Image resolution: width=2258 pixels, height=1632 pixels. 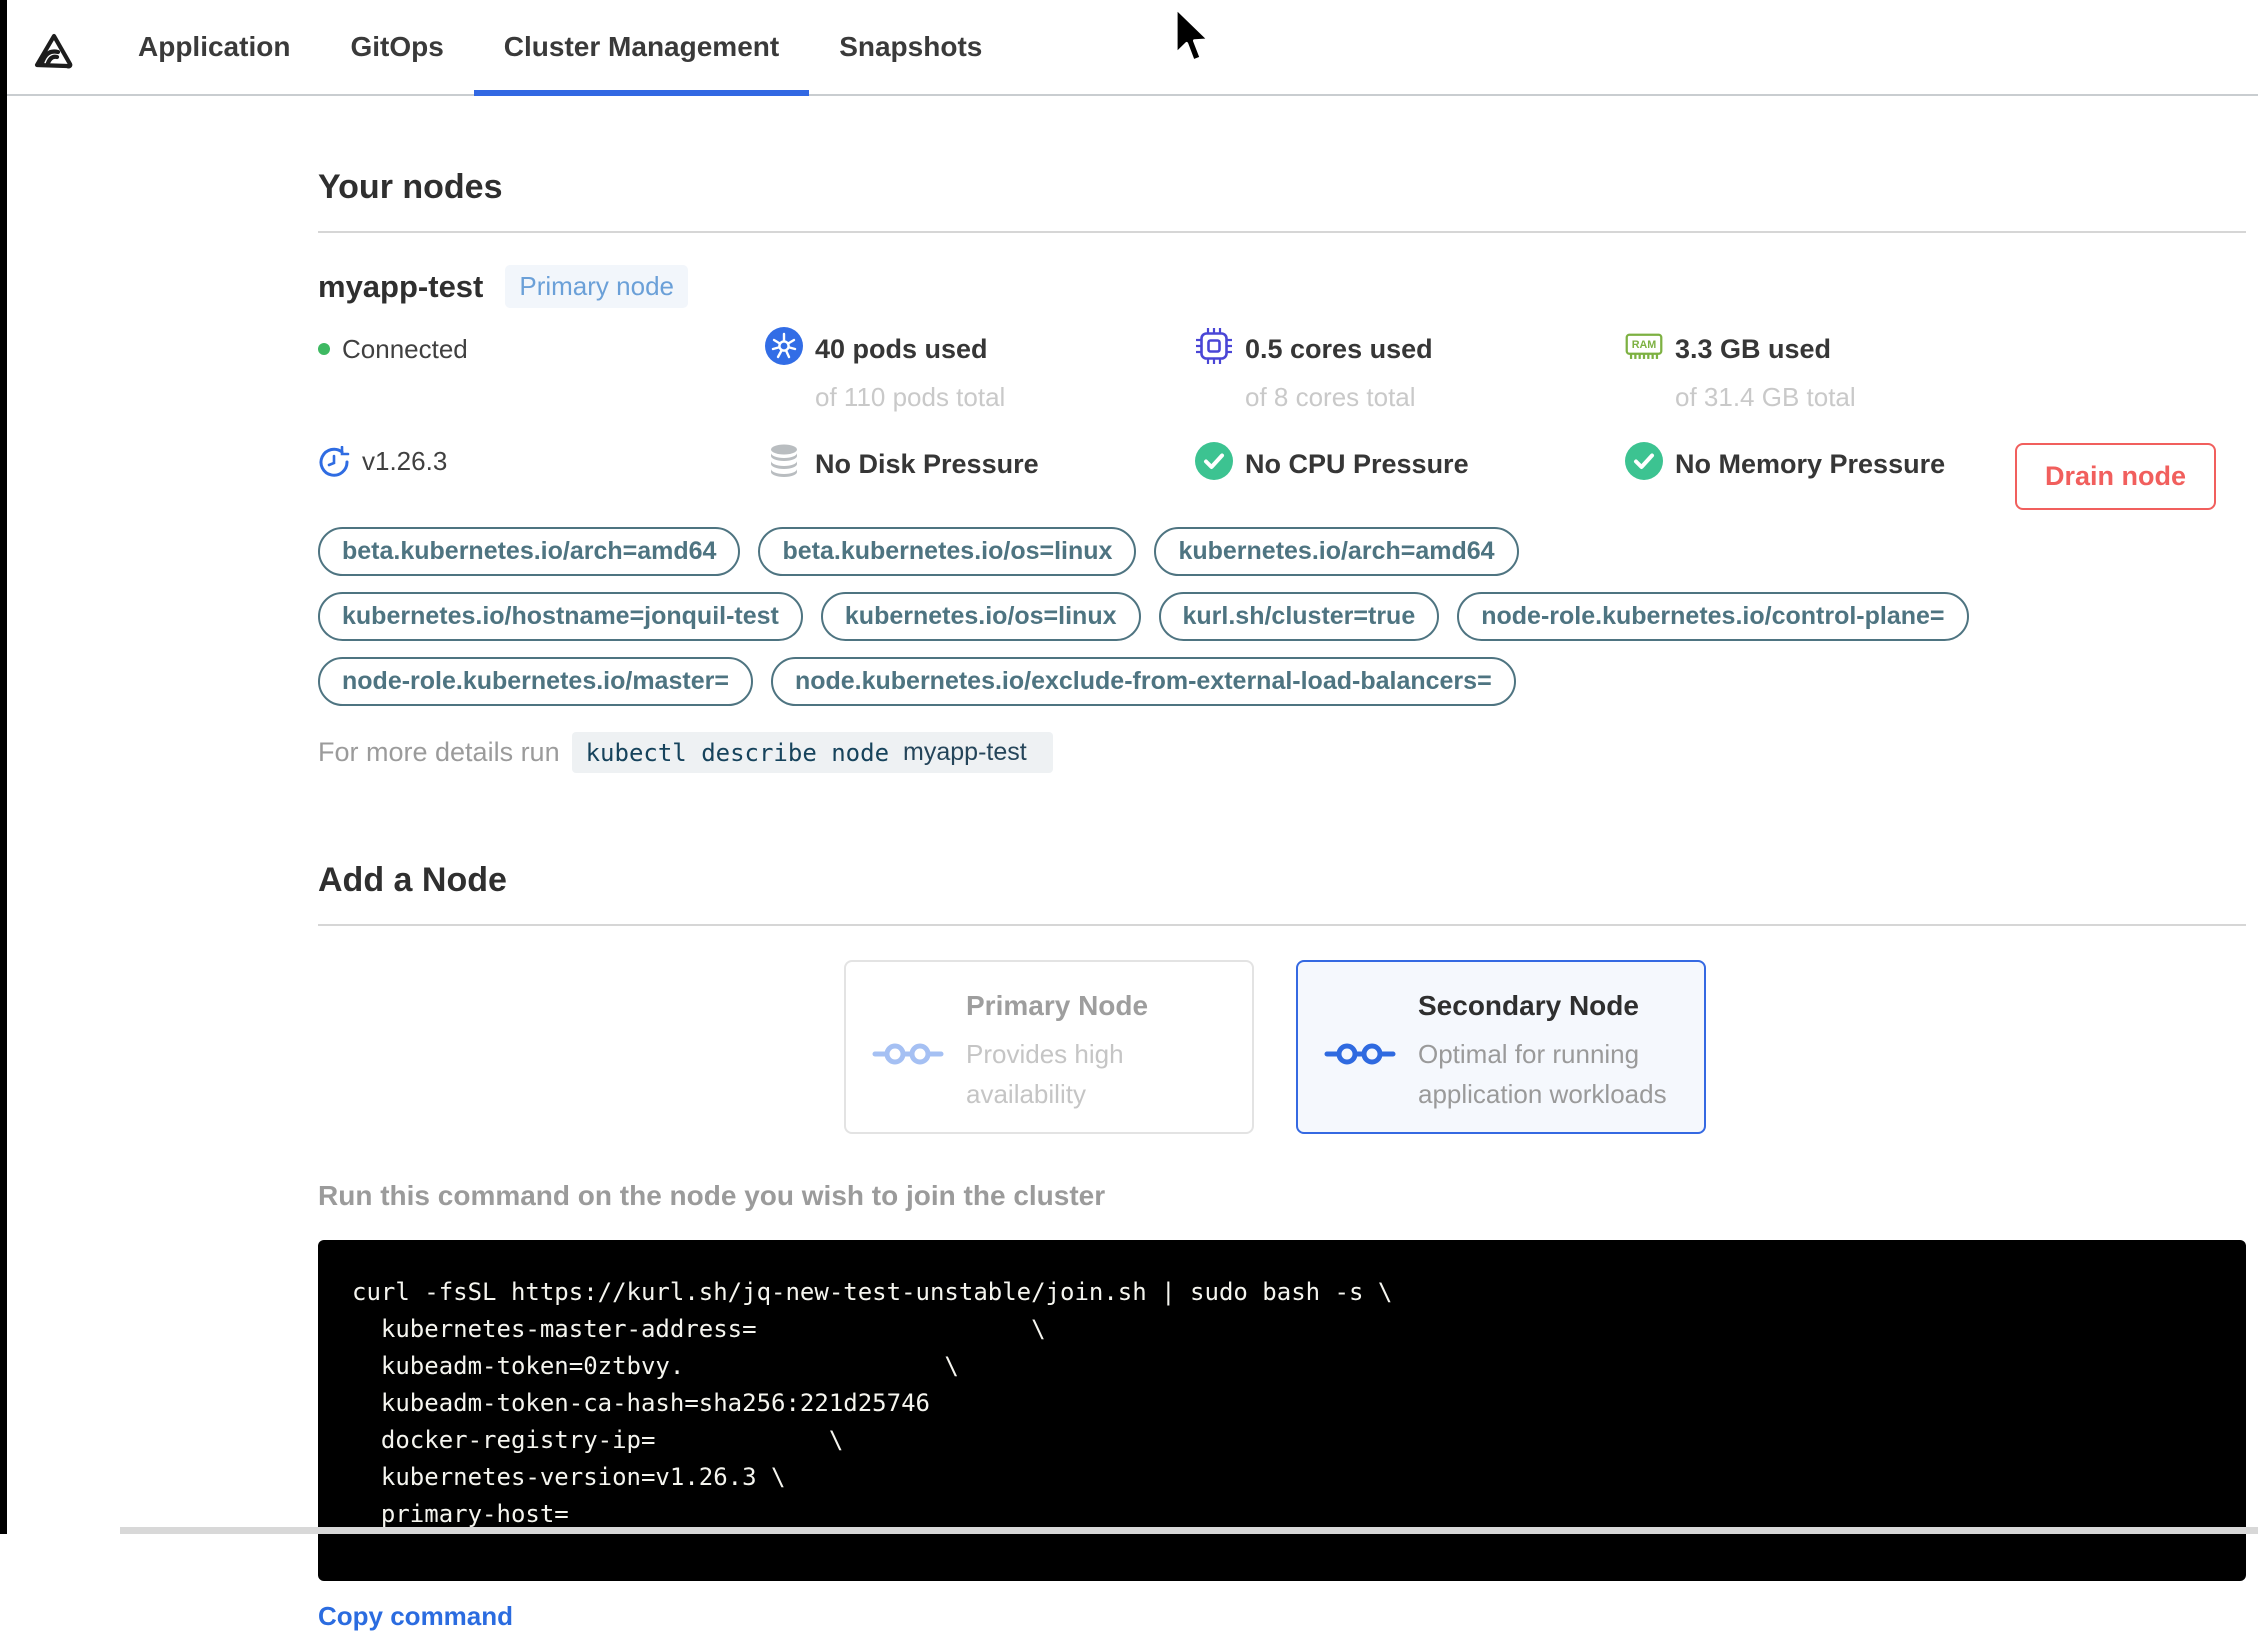 I want to click on primary-node-badge: Primary node, so click(x=596, y=286).